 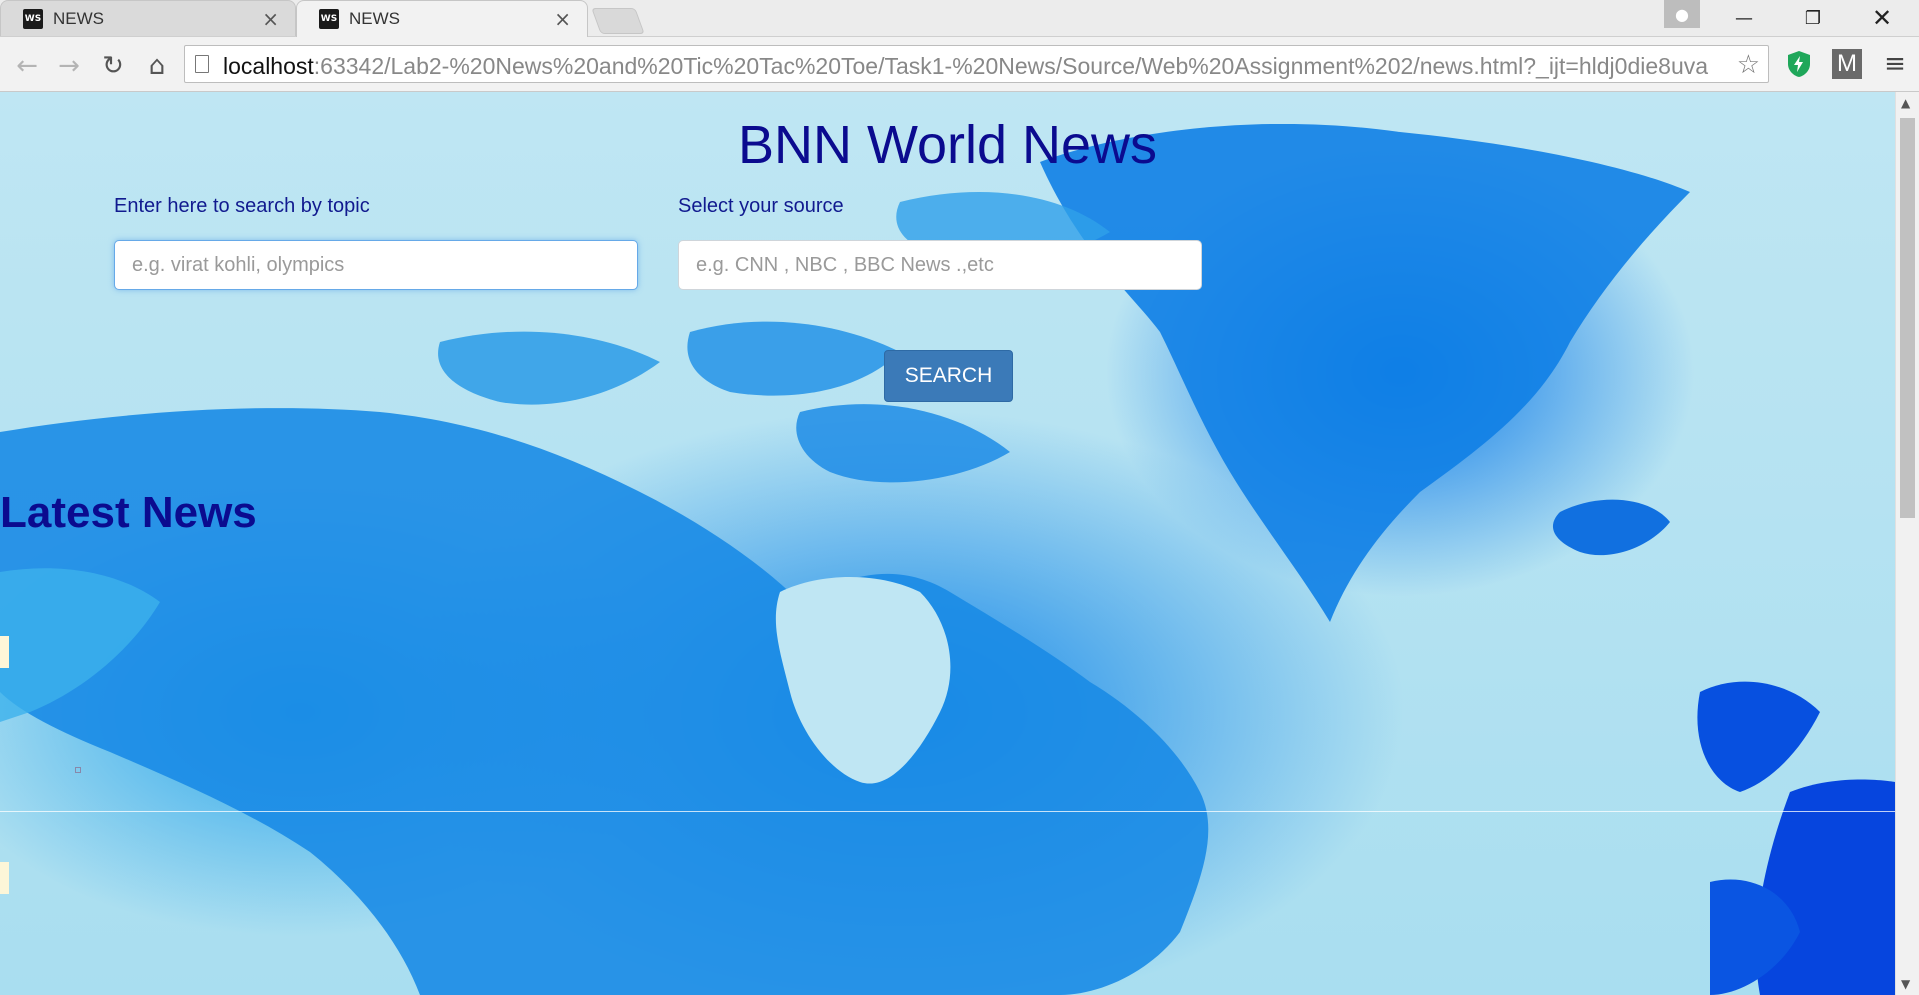 I want to click on new-tab-button, so click(x=618, y=21).